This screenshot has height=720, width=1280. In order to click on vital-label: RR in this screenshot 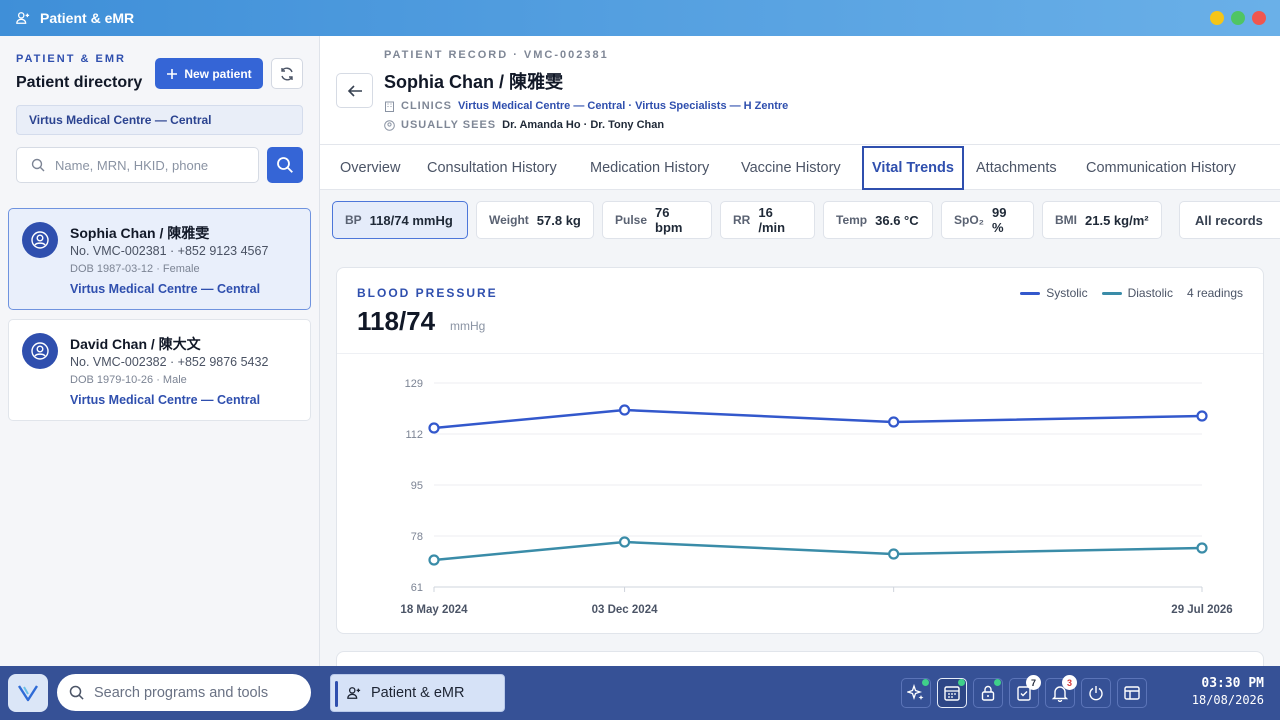, I will do `click(742, 220)`.